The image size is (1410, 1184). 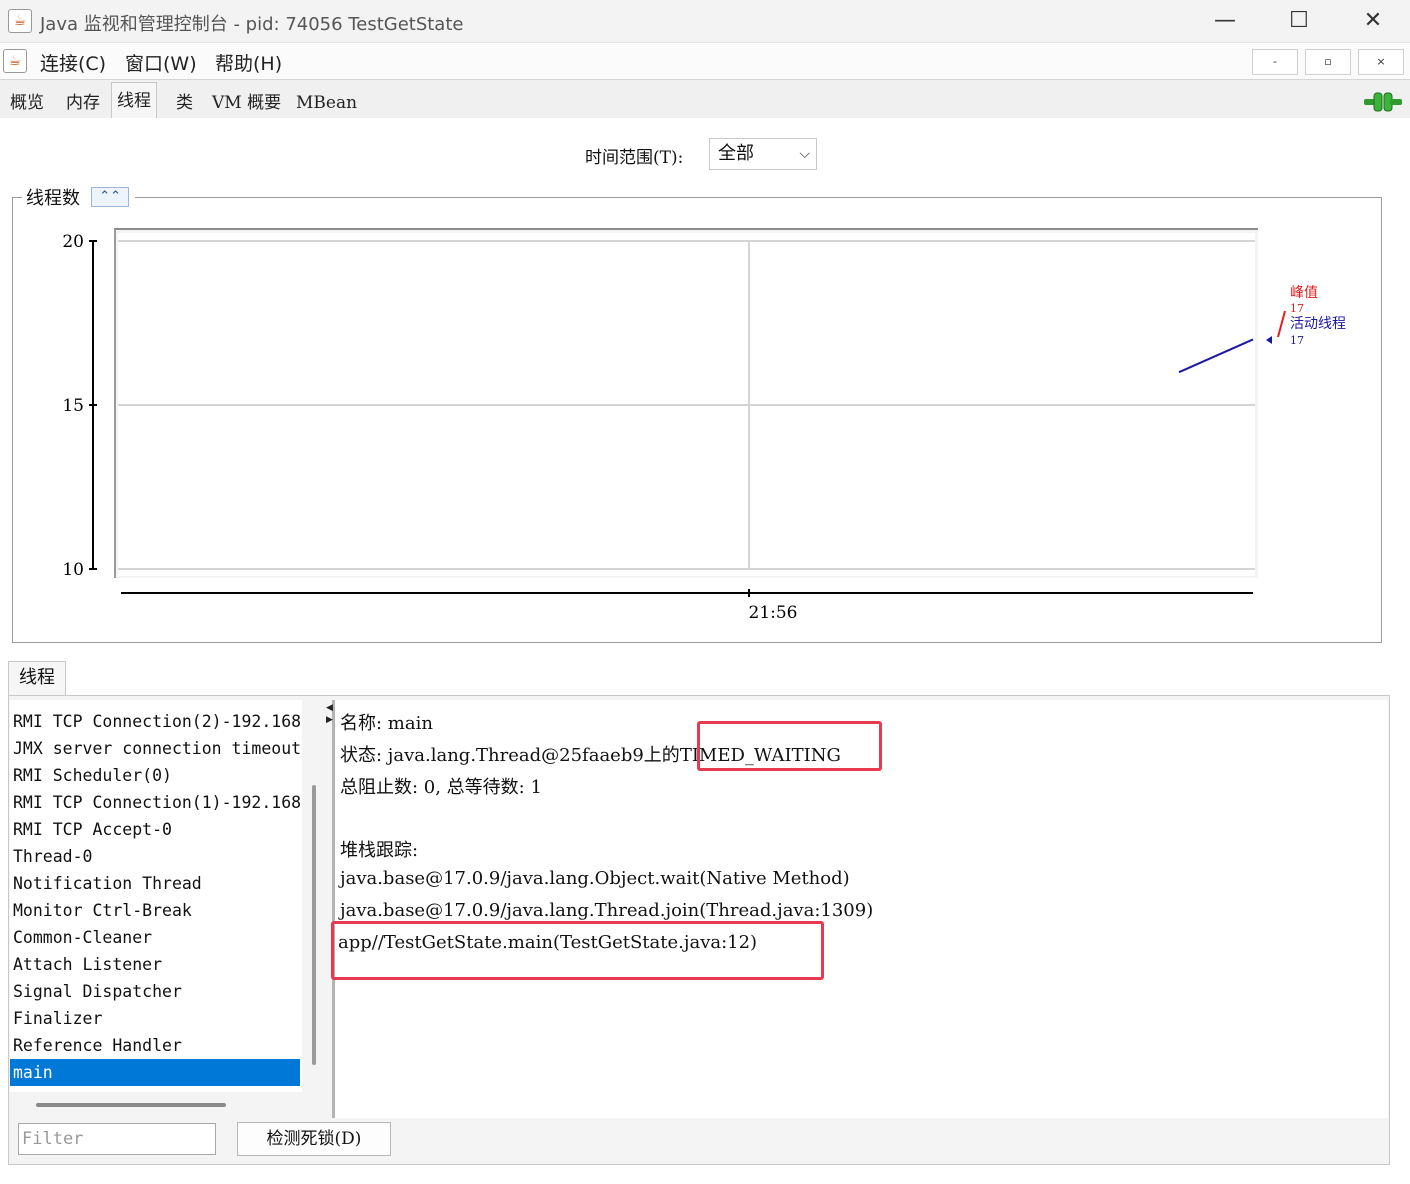 What do you see at coordinates (329, 714) in the screenshot?
I see `split-pane-arrows-icon: ◀ ▶` at bounding box center [329, 714].